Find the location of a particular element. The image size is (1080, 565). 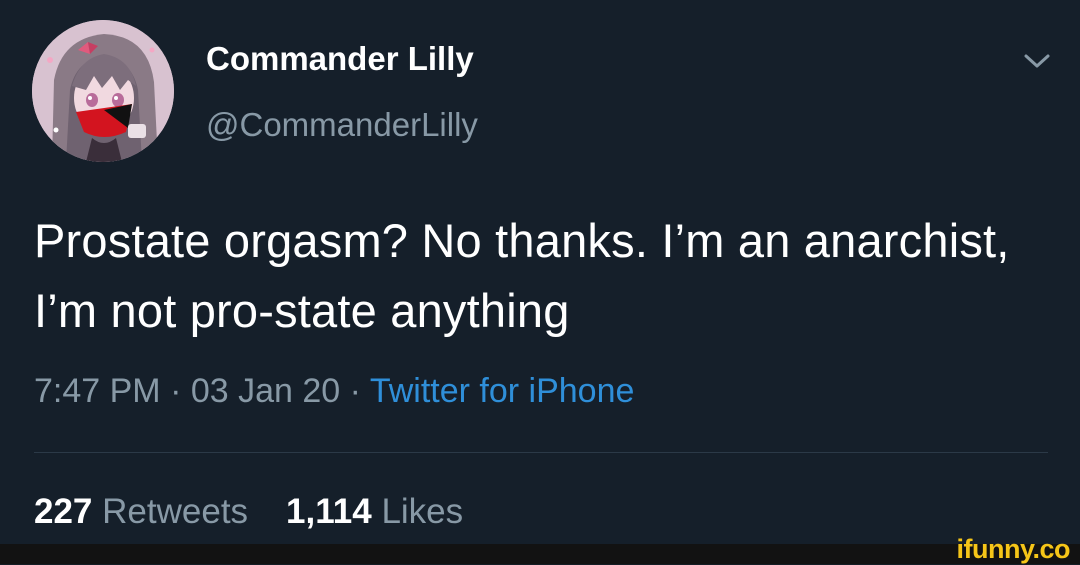

divider is located at coordinates (541, 452).